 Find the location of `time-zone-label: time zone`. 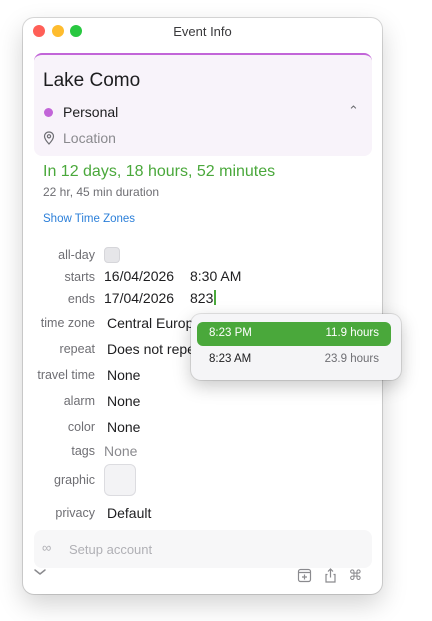

time-zone-label: time zone is located at coordinates (67, 323).